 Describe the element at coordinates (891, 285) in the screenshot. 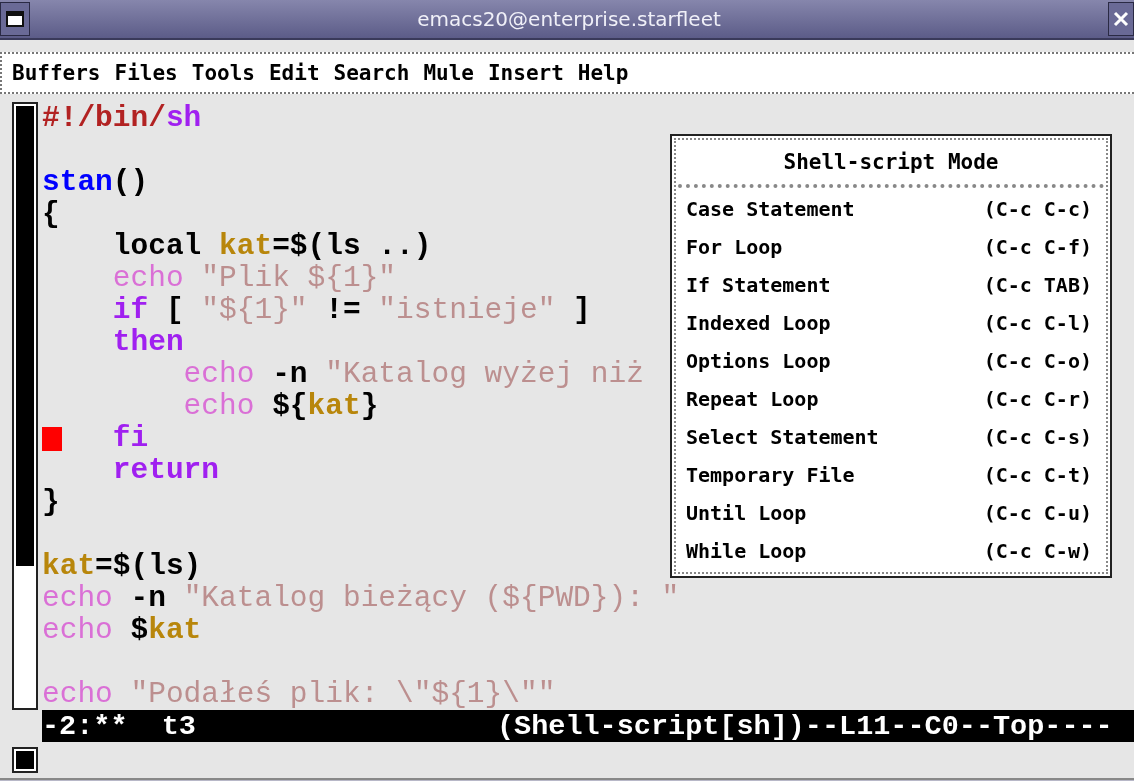

I see `popup-menu-item: If Statement (C-c TAB)` at that location.